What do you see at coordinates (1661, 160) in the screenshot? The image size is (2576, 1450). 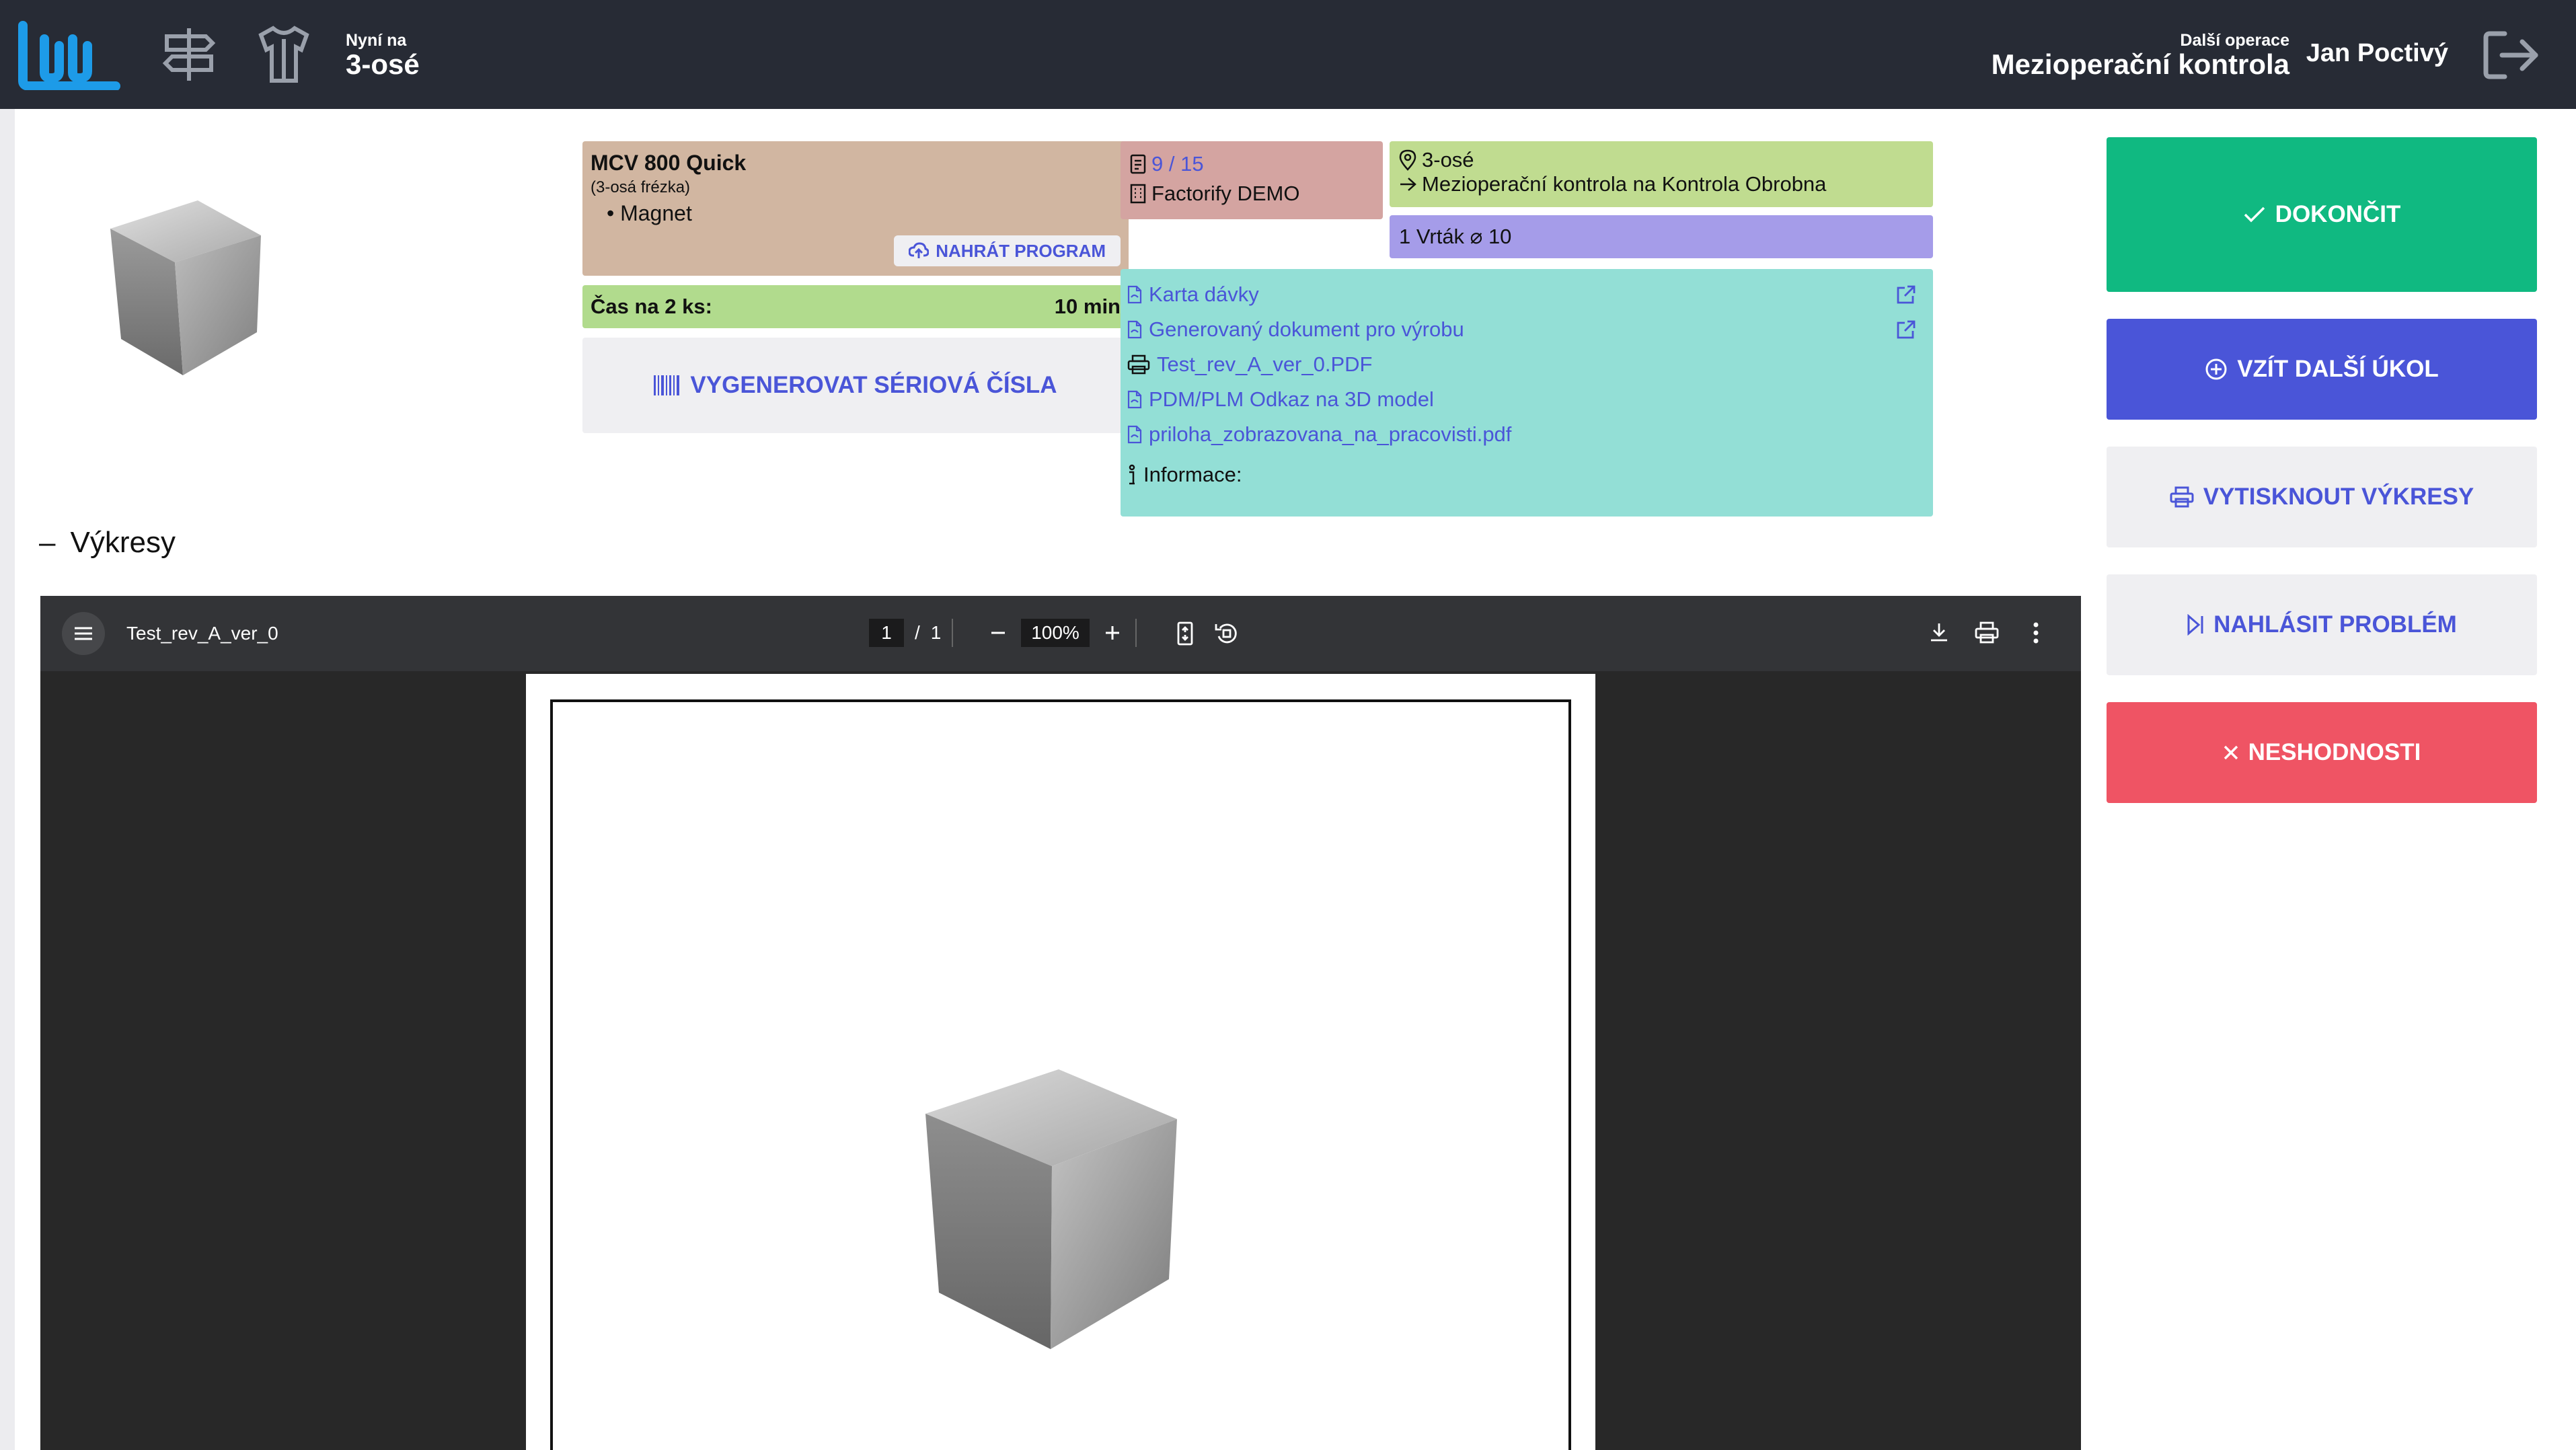 I see `current-location-row: 3-osé` at bounding box center [1661, 160].